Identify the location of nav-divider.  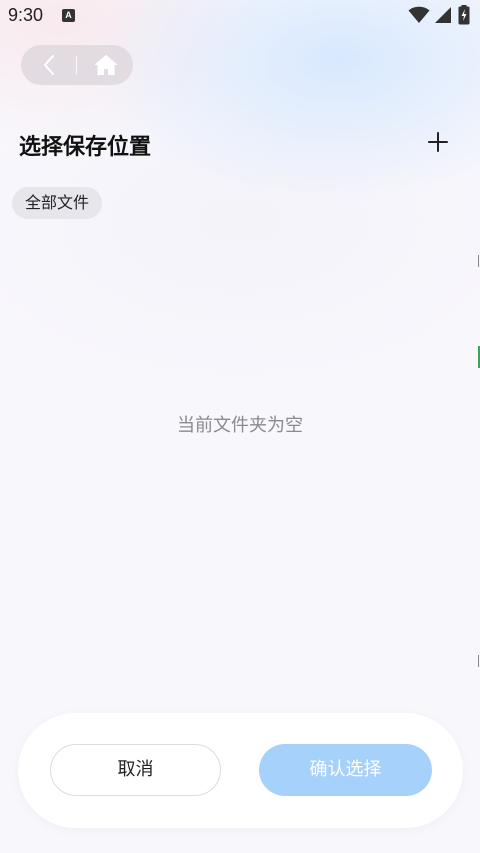
(76, 65).